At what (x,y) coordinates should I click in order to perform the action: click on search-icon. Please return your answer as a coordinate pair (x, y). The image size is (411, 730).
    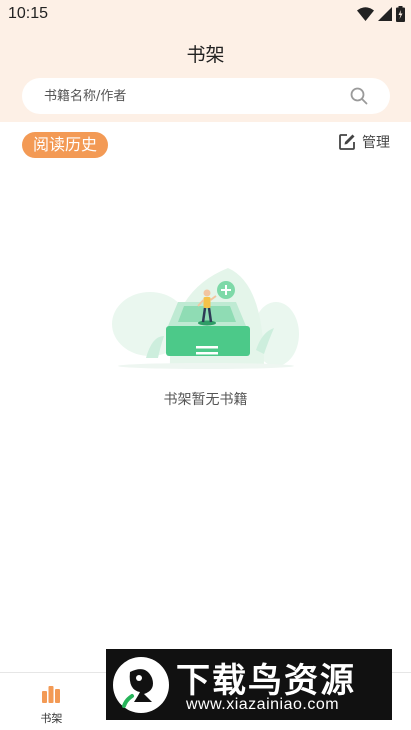
    Looking at the image, I should click on (359, 96).